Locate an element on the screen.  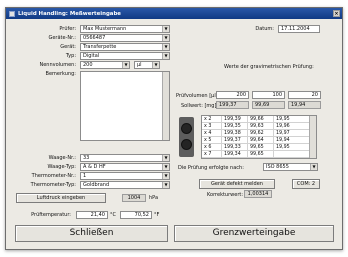
cell: 19,94 is located at coordinates (292, 140).